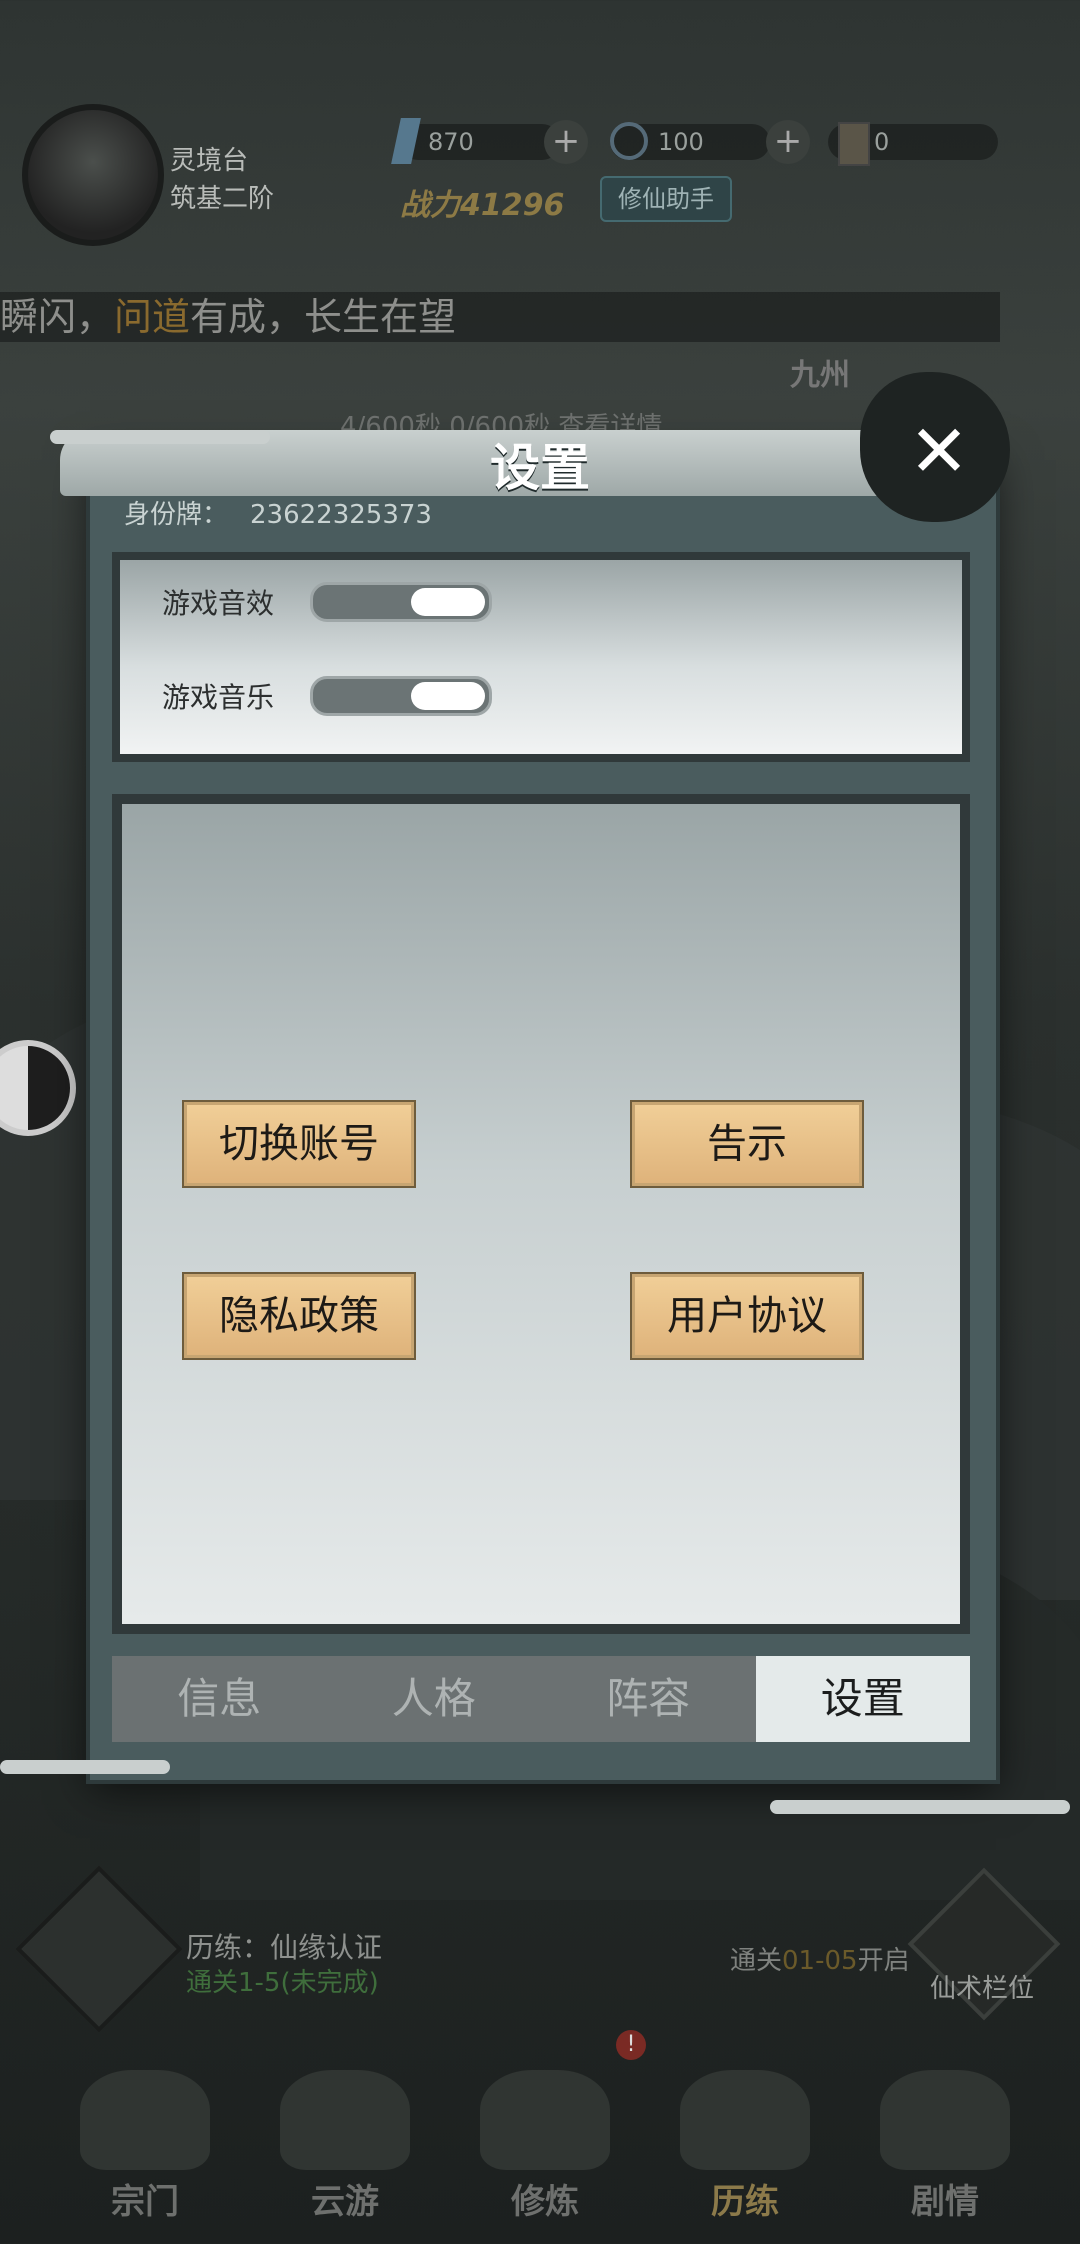 The image size is (1080, 2244). Describe the element at coordinates (284, 1947) in the screenshot. I see `quest-title: 历练：仙缘认证` at that location.